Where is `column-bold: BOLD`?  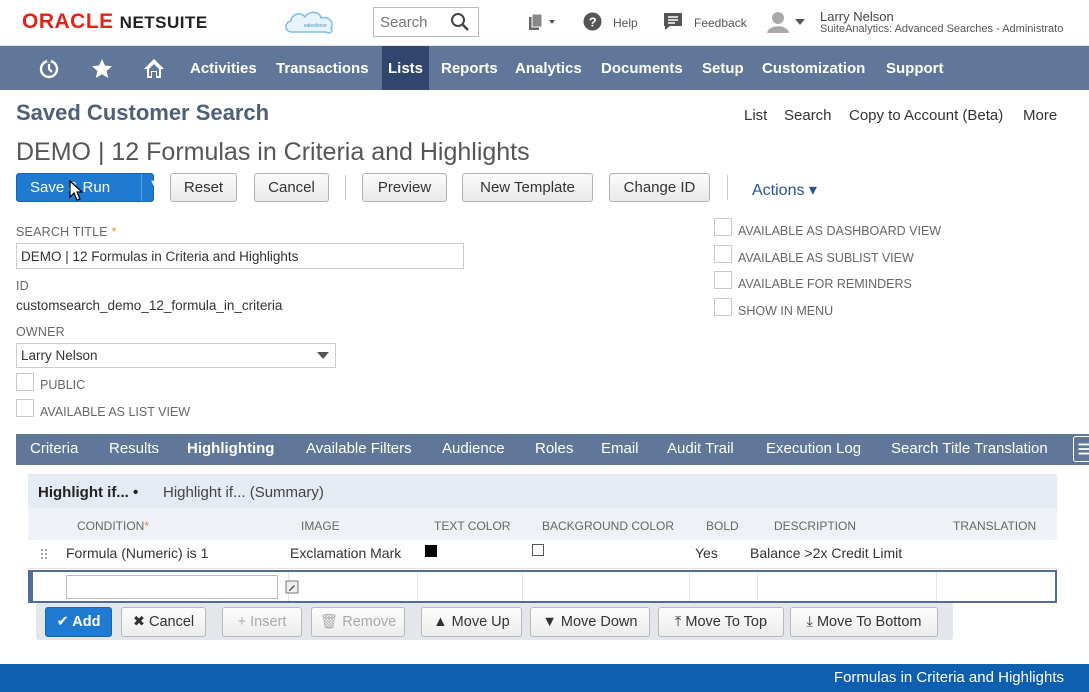 column-bold: BOLD is located at coordinates (722, 526).